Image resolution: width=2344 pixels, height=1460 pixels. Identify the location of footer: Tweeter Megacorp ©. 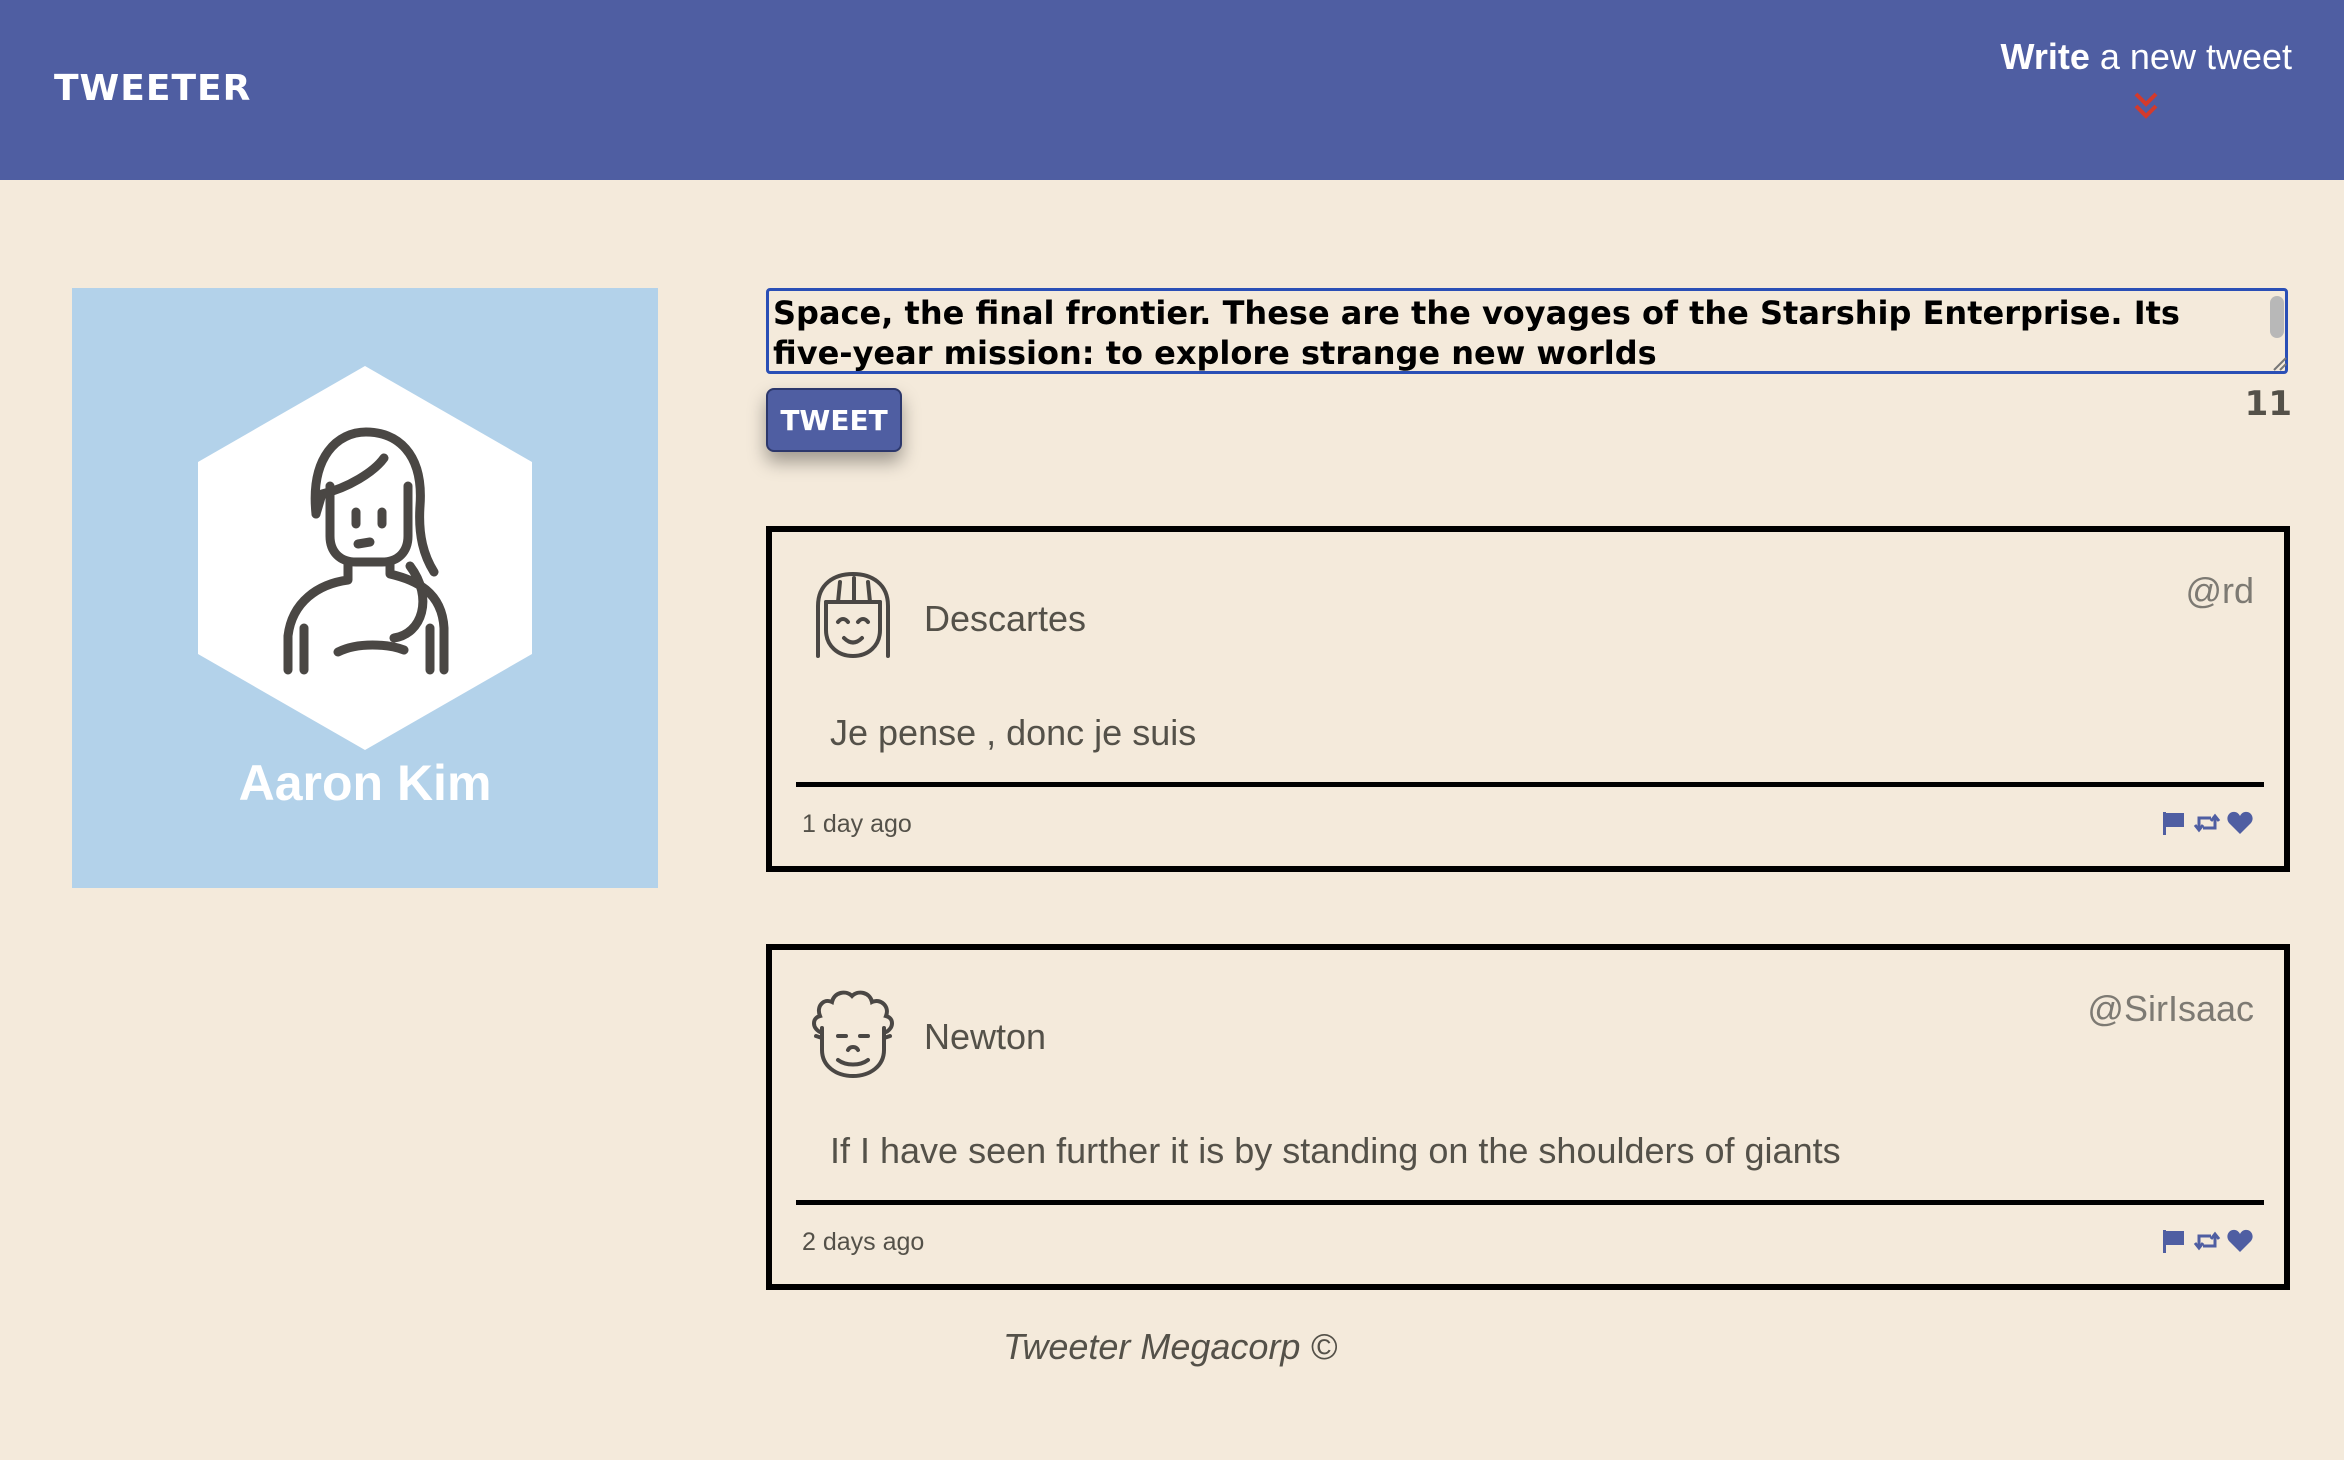
(1172, 1347).